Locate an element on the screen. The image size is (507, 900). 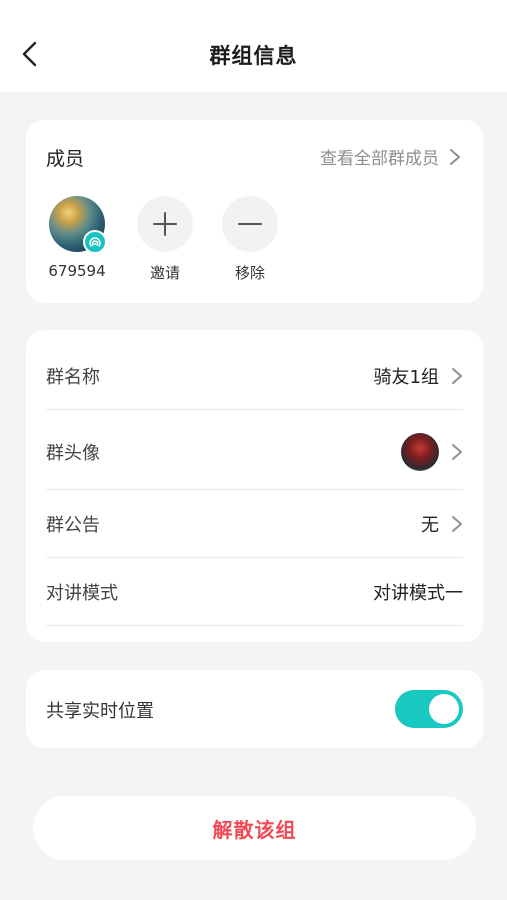
intercom-mode-label: 对讲模式 is located at coordinates (82, 593).